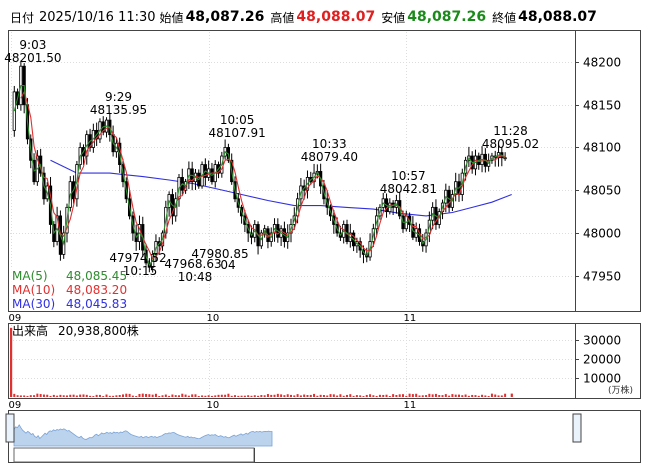 This screenshot has height=470, width=653. I want to click on navigator-right-handle, so click(577, 428).